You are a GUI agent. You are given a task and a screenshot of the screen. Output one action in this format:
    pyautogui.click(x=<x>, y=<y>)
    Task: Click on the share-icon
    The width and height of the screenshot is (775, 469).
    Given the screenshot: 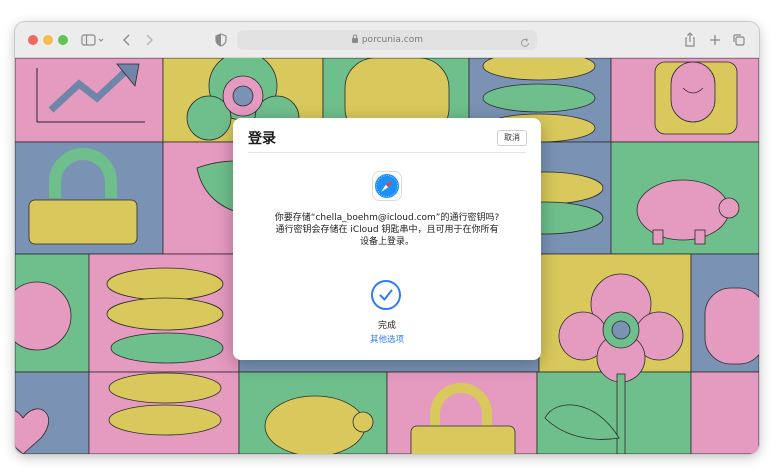 What is the action you would take?
    pyautogui.click(x=690, y=39)
    